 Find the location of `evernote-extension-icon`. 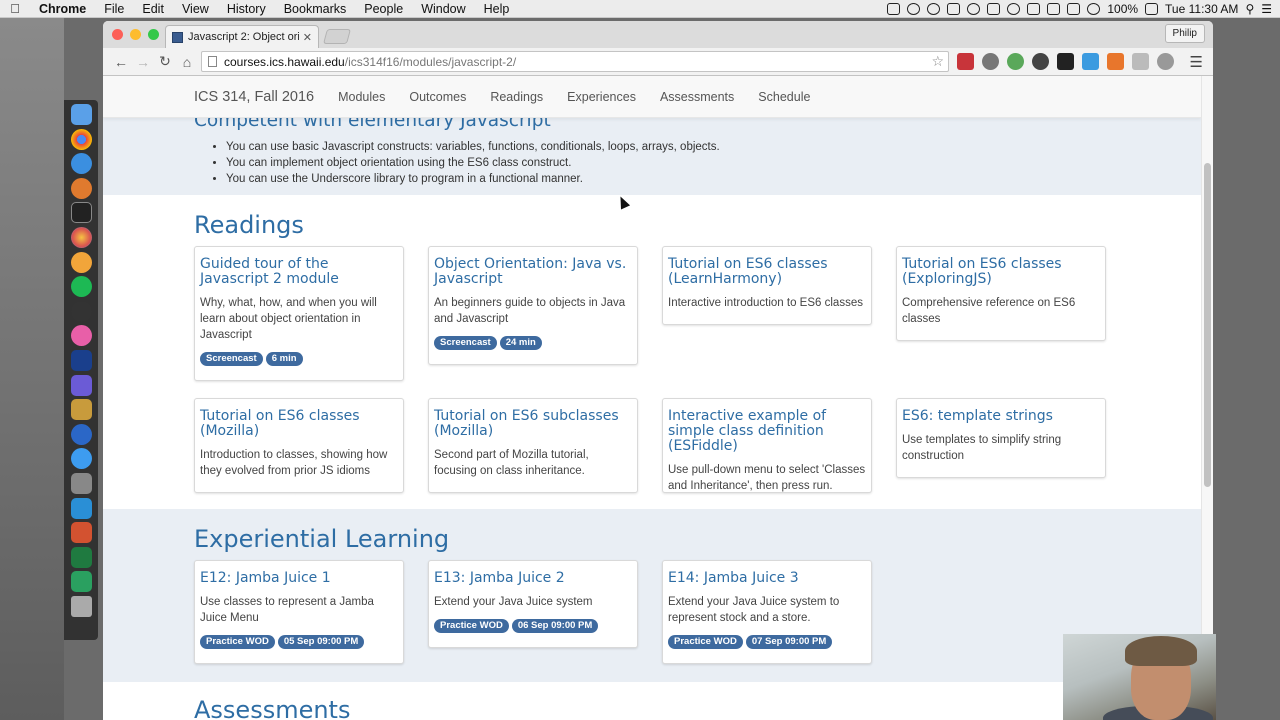

evernote-extension-icon is located at coordinates (1015, 61).